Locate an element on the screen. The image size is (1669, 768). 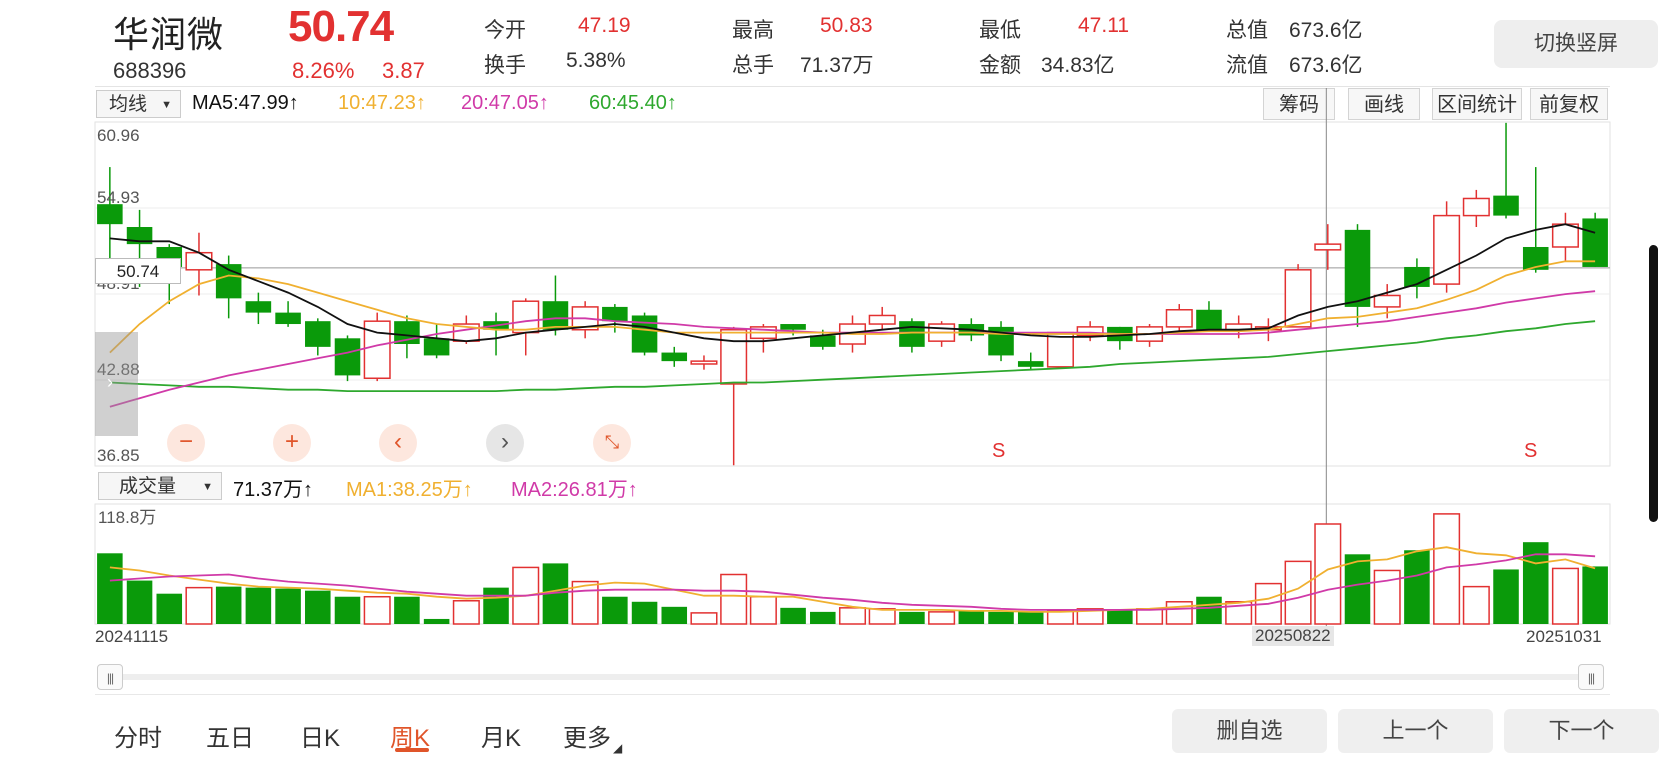
zoom-out-button: − is located at coordinates (186, 443).